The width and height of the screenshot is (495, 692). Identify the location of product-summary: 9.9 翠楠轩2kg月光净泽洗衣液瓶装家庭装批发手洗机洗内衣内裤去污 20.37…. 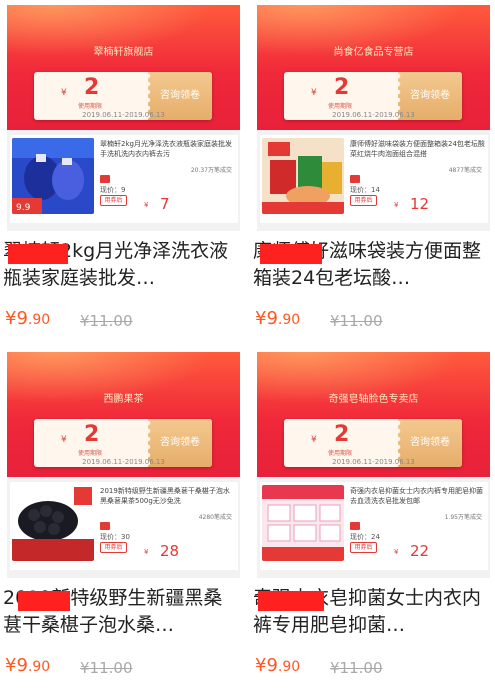
(124, 179).